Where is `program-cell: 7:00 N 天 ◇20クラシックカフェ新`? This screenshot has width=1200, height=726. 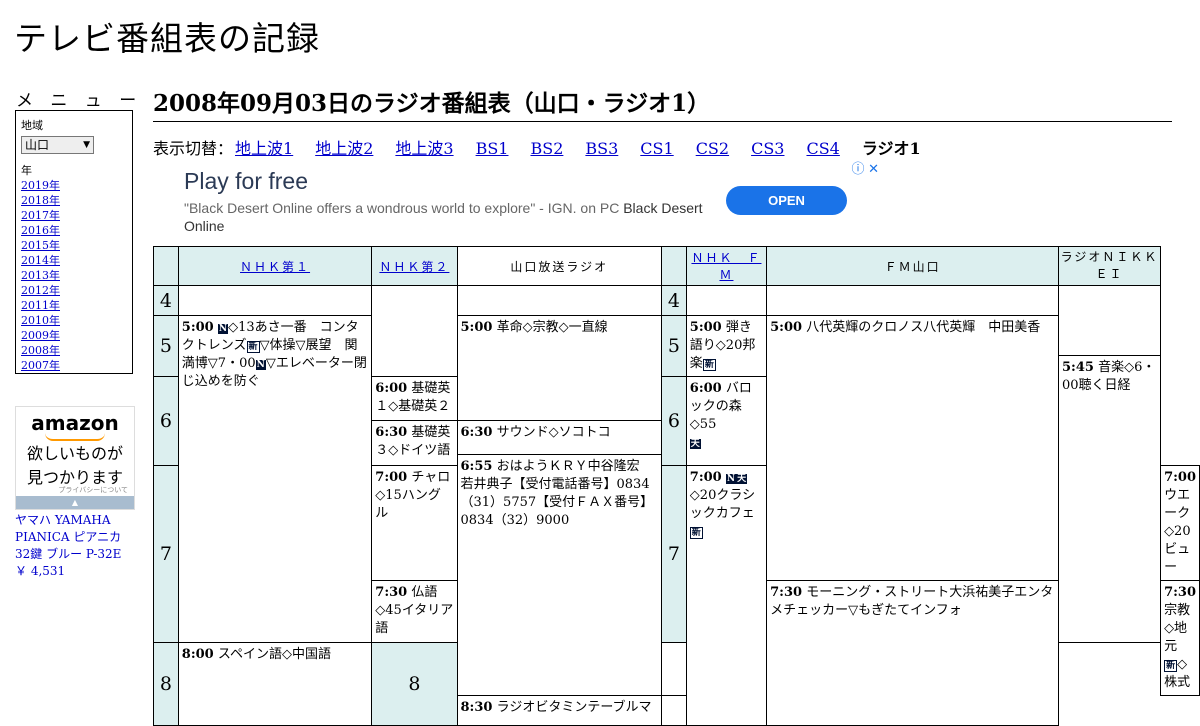 program-cell: 7:00 N 天 ◇20クラシックカフェ新 is located at coordinates (726, 595).